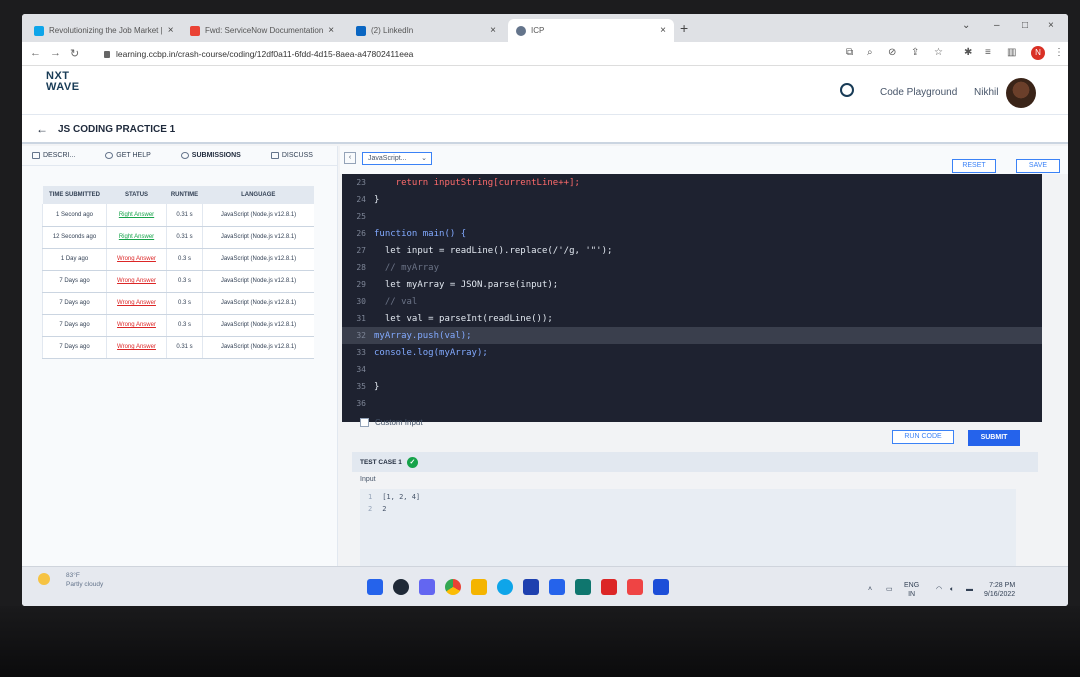 The width and height of the screenshot is (1080, 677). What do you see at coordinates (426, 30) in the screenshot?
I see `browser-tab: (2) LinkedIn ×` at bounding box center [426, 30].